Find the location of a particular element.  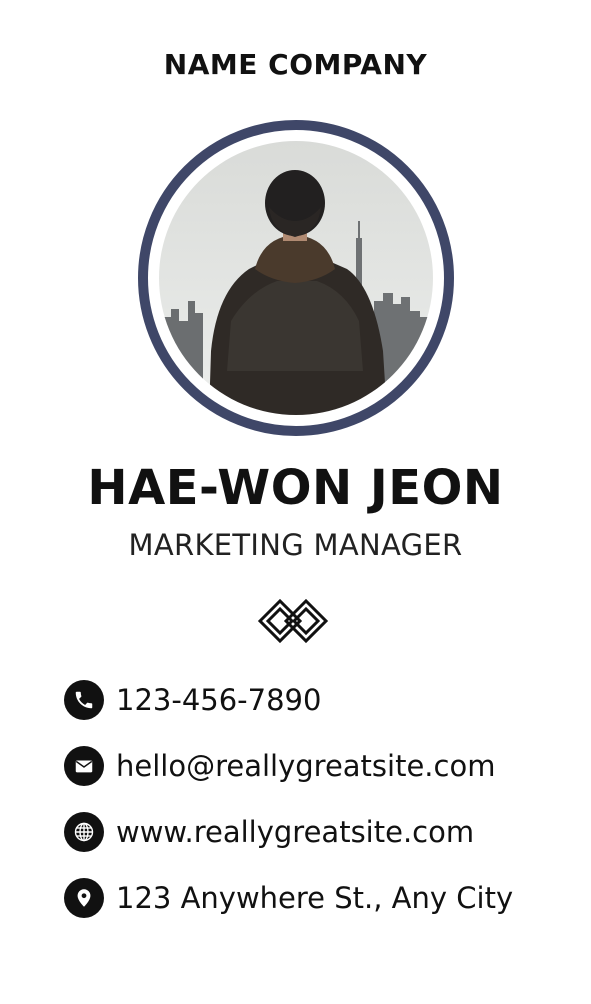

company-name: NAME COMPANY is located at coordinates (295, 64).